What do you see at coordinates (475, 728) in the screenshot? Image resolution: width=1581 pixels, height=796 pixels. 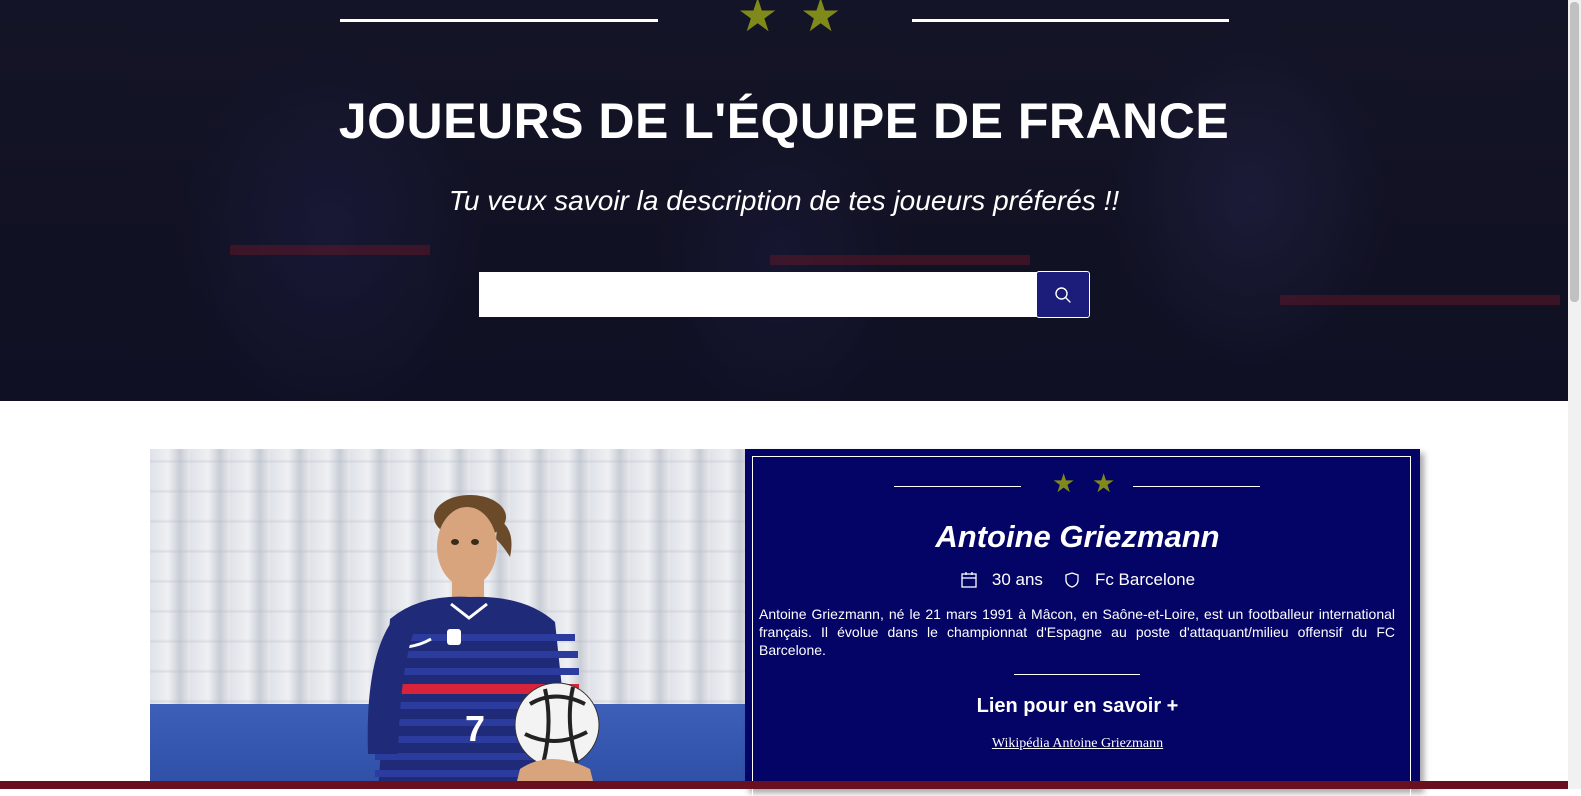 I see `jersey-number: 7` at bounding box center [475, 728].